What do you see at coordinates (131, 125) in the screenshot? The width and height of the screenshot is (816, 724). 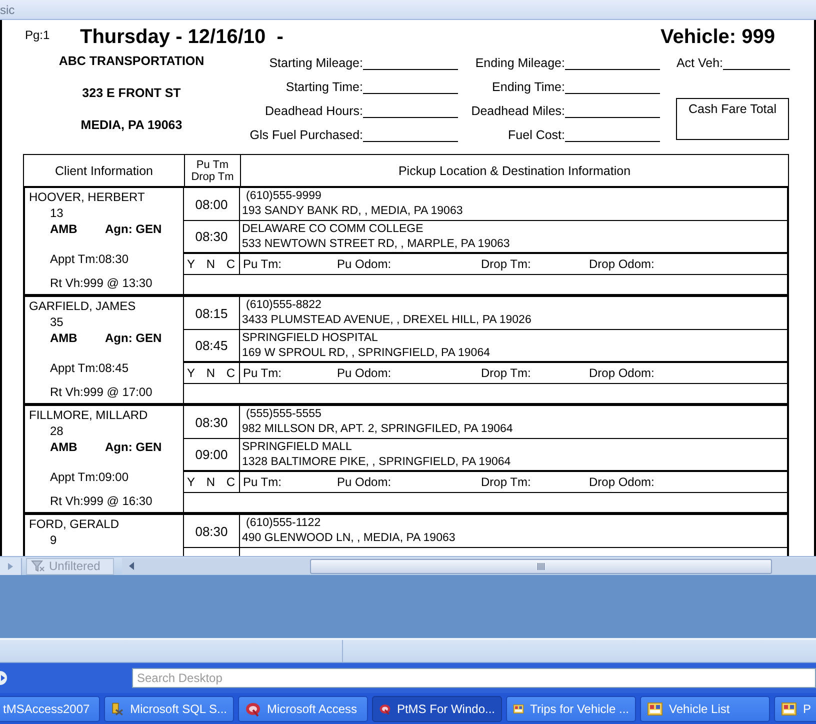 I see `company-line: MEDIA, PA 19063` at bounding box center [131, 125].